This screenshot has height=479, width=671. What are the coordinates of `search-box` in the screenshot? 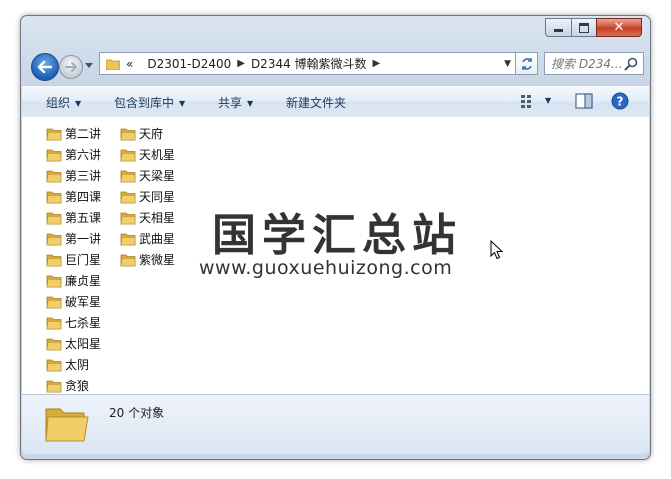 It's located at (594, 63).